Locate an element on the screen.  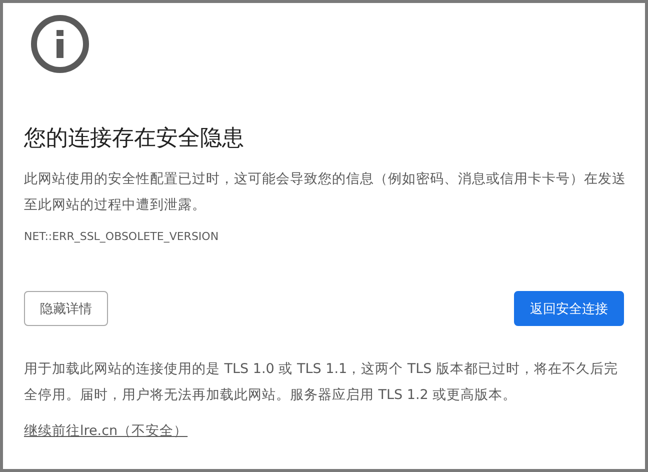
details-text: 用于加载此网站的连接使用的是 TLS 1.0 或 TLS 1.1，这两个 TLS 版本都已过时，将在不久后完全停用。届时，用户将无法再加载此网站。服务器应启用 TLS 1.2 或更高版本。 is located at coordinates (321, 382).